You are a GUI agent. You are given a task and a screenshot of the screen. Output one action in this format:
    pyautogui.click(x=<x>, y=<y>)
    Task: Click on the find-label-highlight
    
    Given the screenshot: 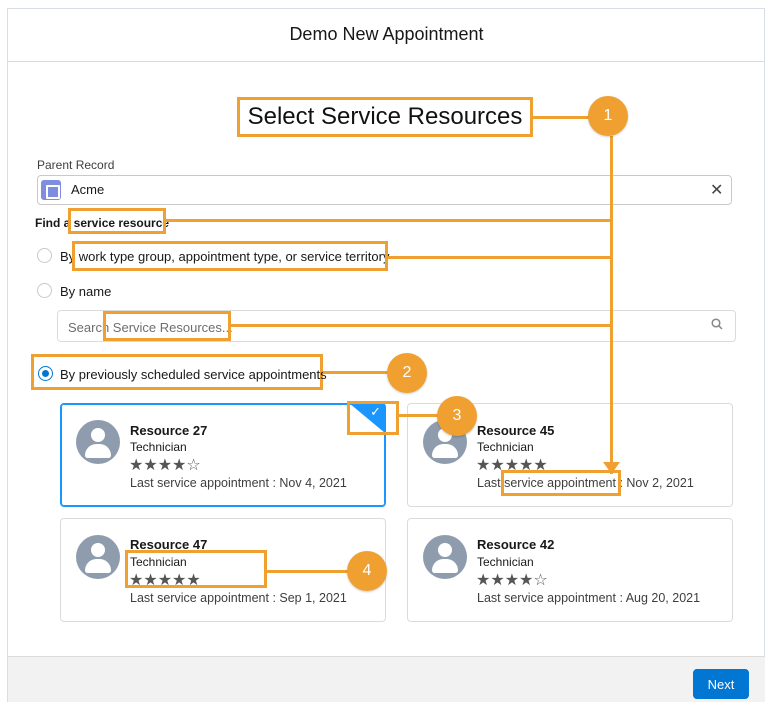 What is the action you would take?
    pyautogui.click(x=117, y=221)
    